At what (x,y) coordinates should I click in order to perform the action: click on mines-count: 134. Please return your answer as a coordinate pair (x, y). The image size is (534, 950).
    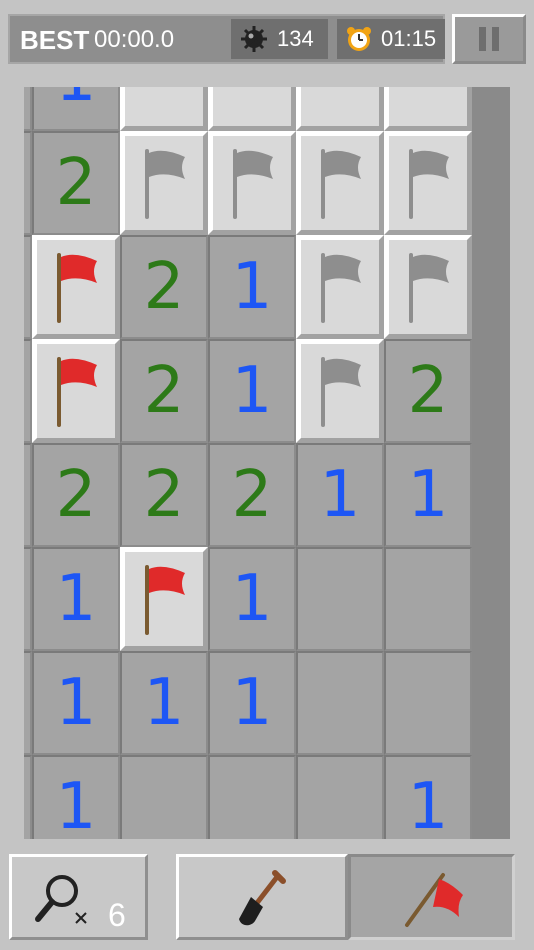
    Looking at the image, I should click on (295, 38).